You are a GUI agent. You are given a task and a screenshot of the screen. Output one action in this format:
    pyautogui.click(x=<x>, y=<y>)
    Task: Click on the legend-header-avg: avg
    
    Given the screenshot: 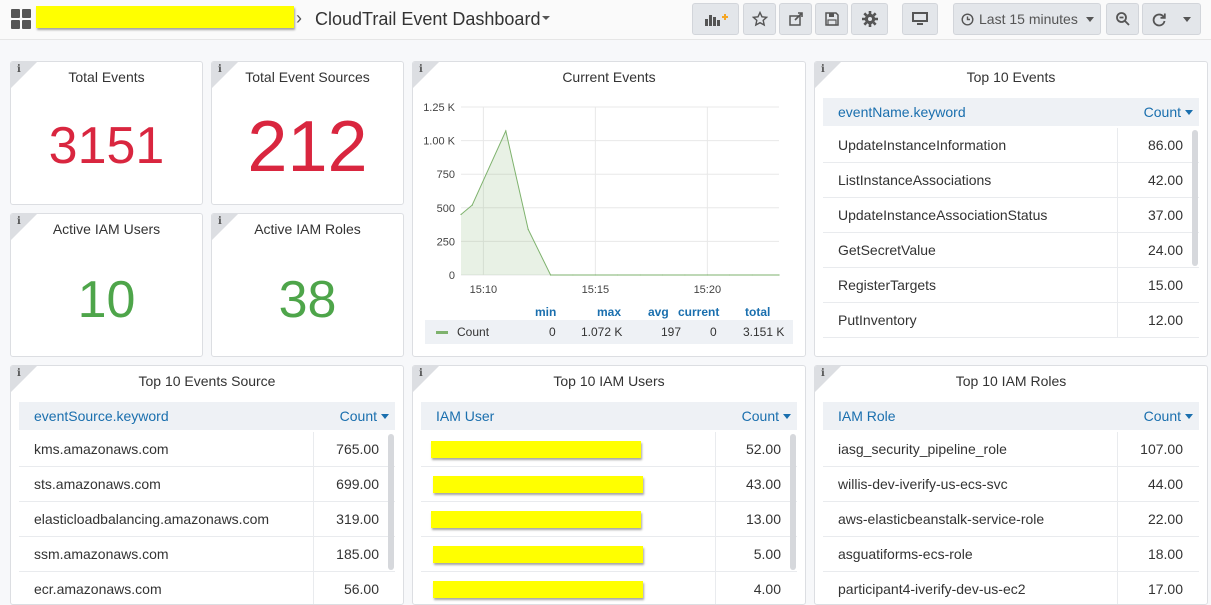 What is the action you would take?
    pyautogui.click(x=658, y=312)
    